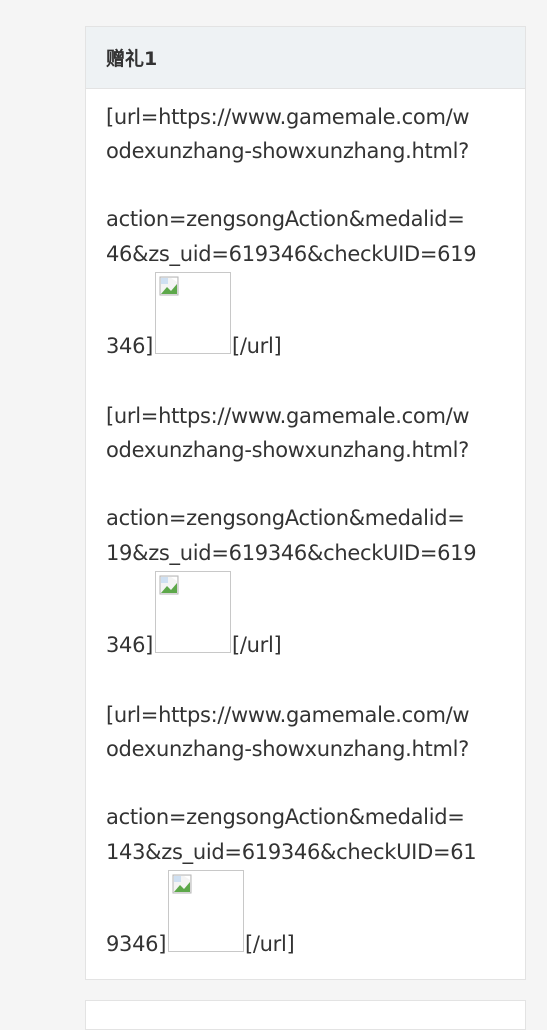 This screenshot has width=547, height=1030. What do you see at coordinates (132, 59) in the screenshot?
I see `panel-title: 赠礼1` at bounding box center [132, 59].